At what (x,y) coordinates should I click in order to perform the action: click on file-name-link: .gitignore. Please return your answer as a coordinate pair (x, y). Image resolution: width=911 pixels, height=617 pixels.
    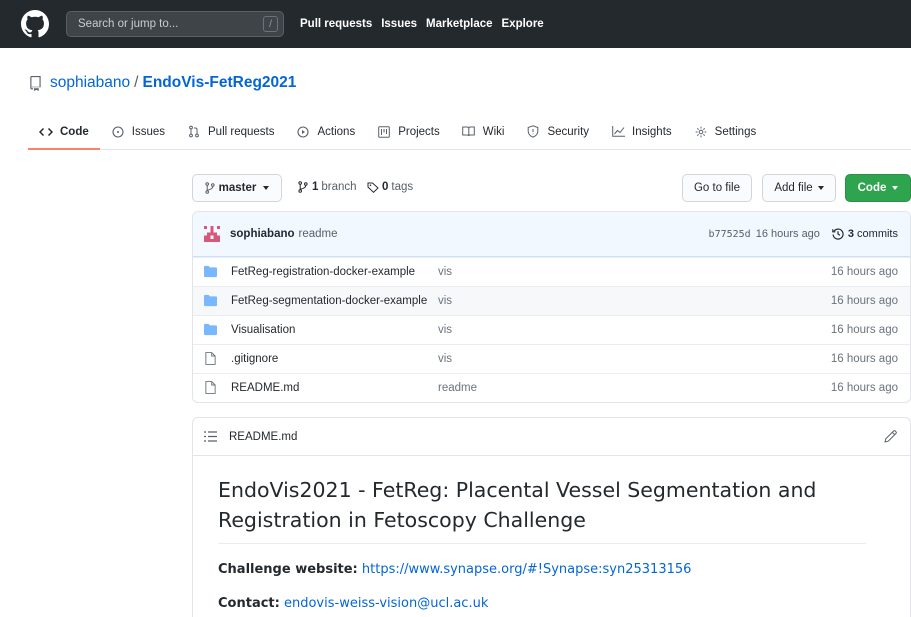
    Looking at the image, I should click on (254, 359).